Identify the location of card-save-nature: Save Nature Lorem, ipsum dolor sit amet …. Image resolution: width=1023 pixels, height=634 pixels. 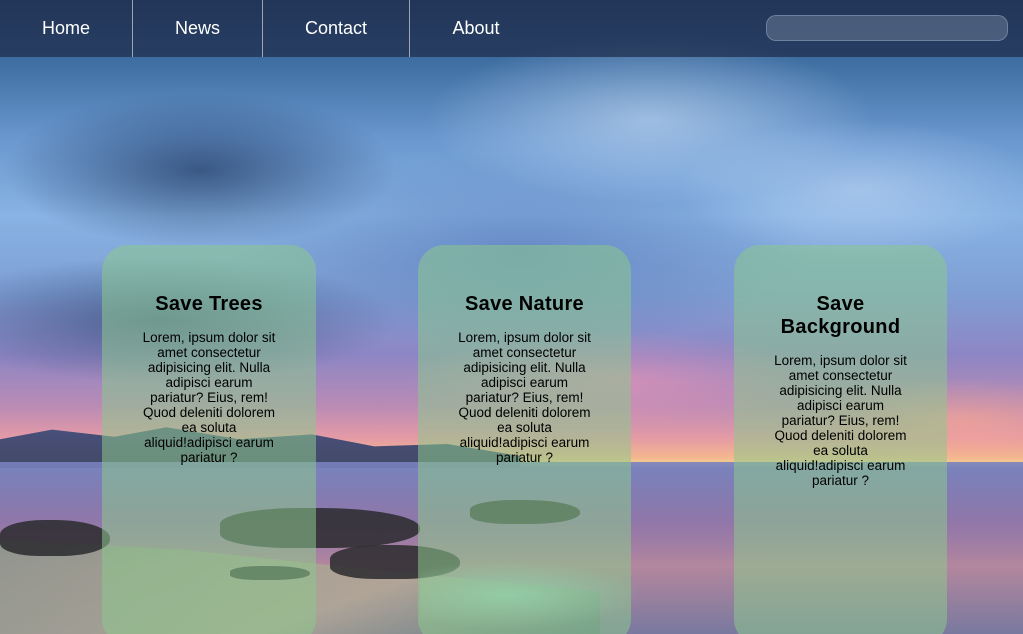
(524, 439).